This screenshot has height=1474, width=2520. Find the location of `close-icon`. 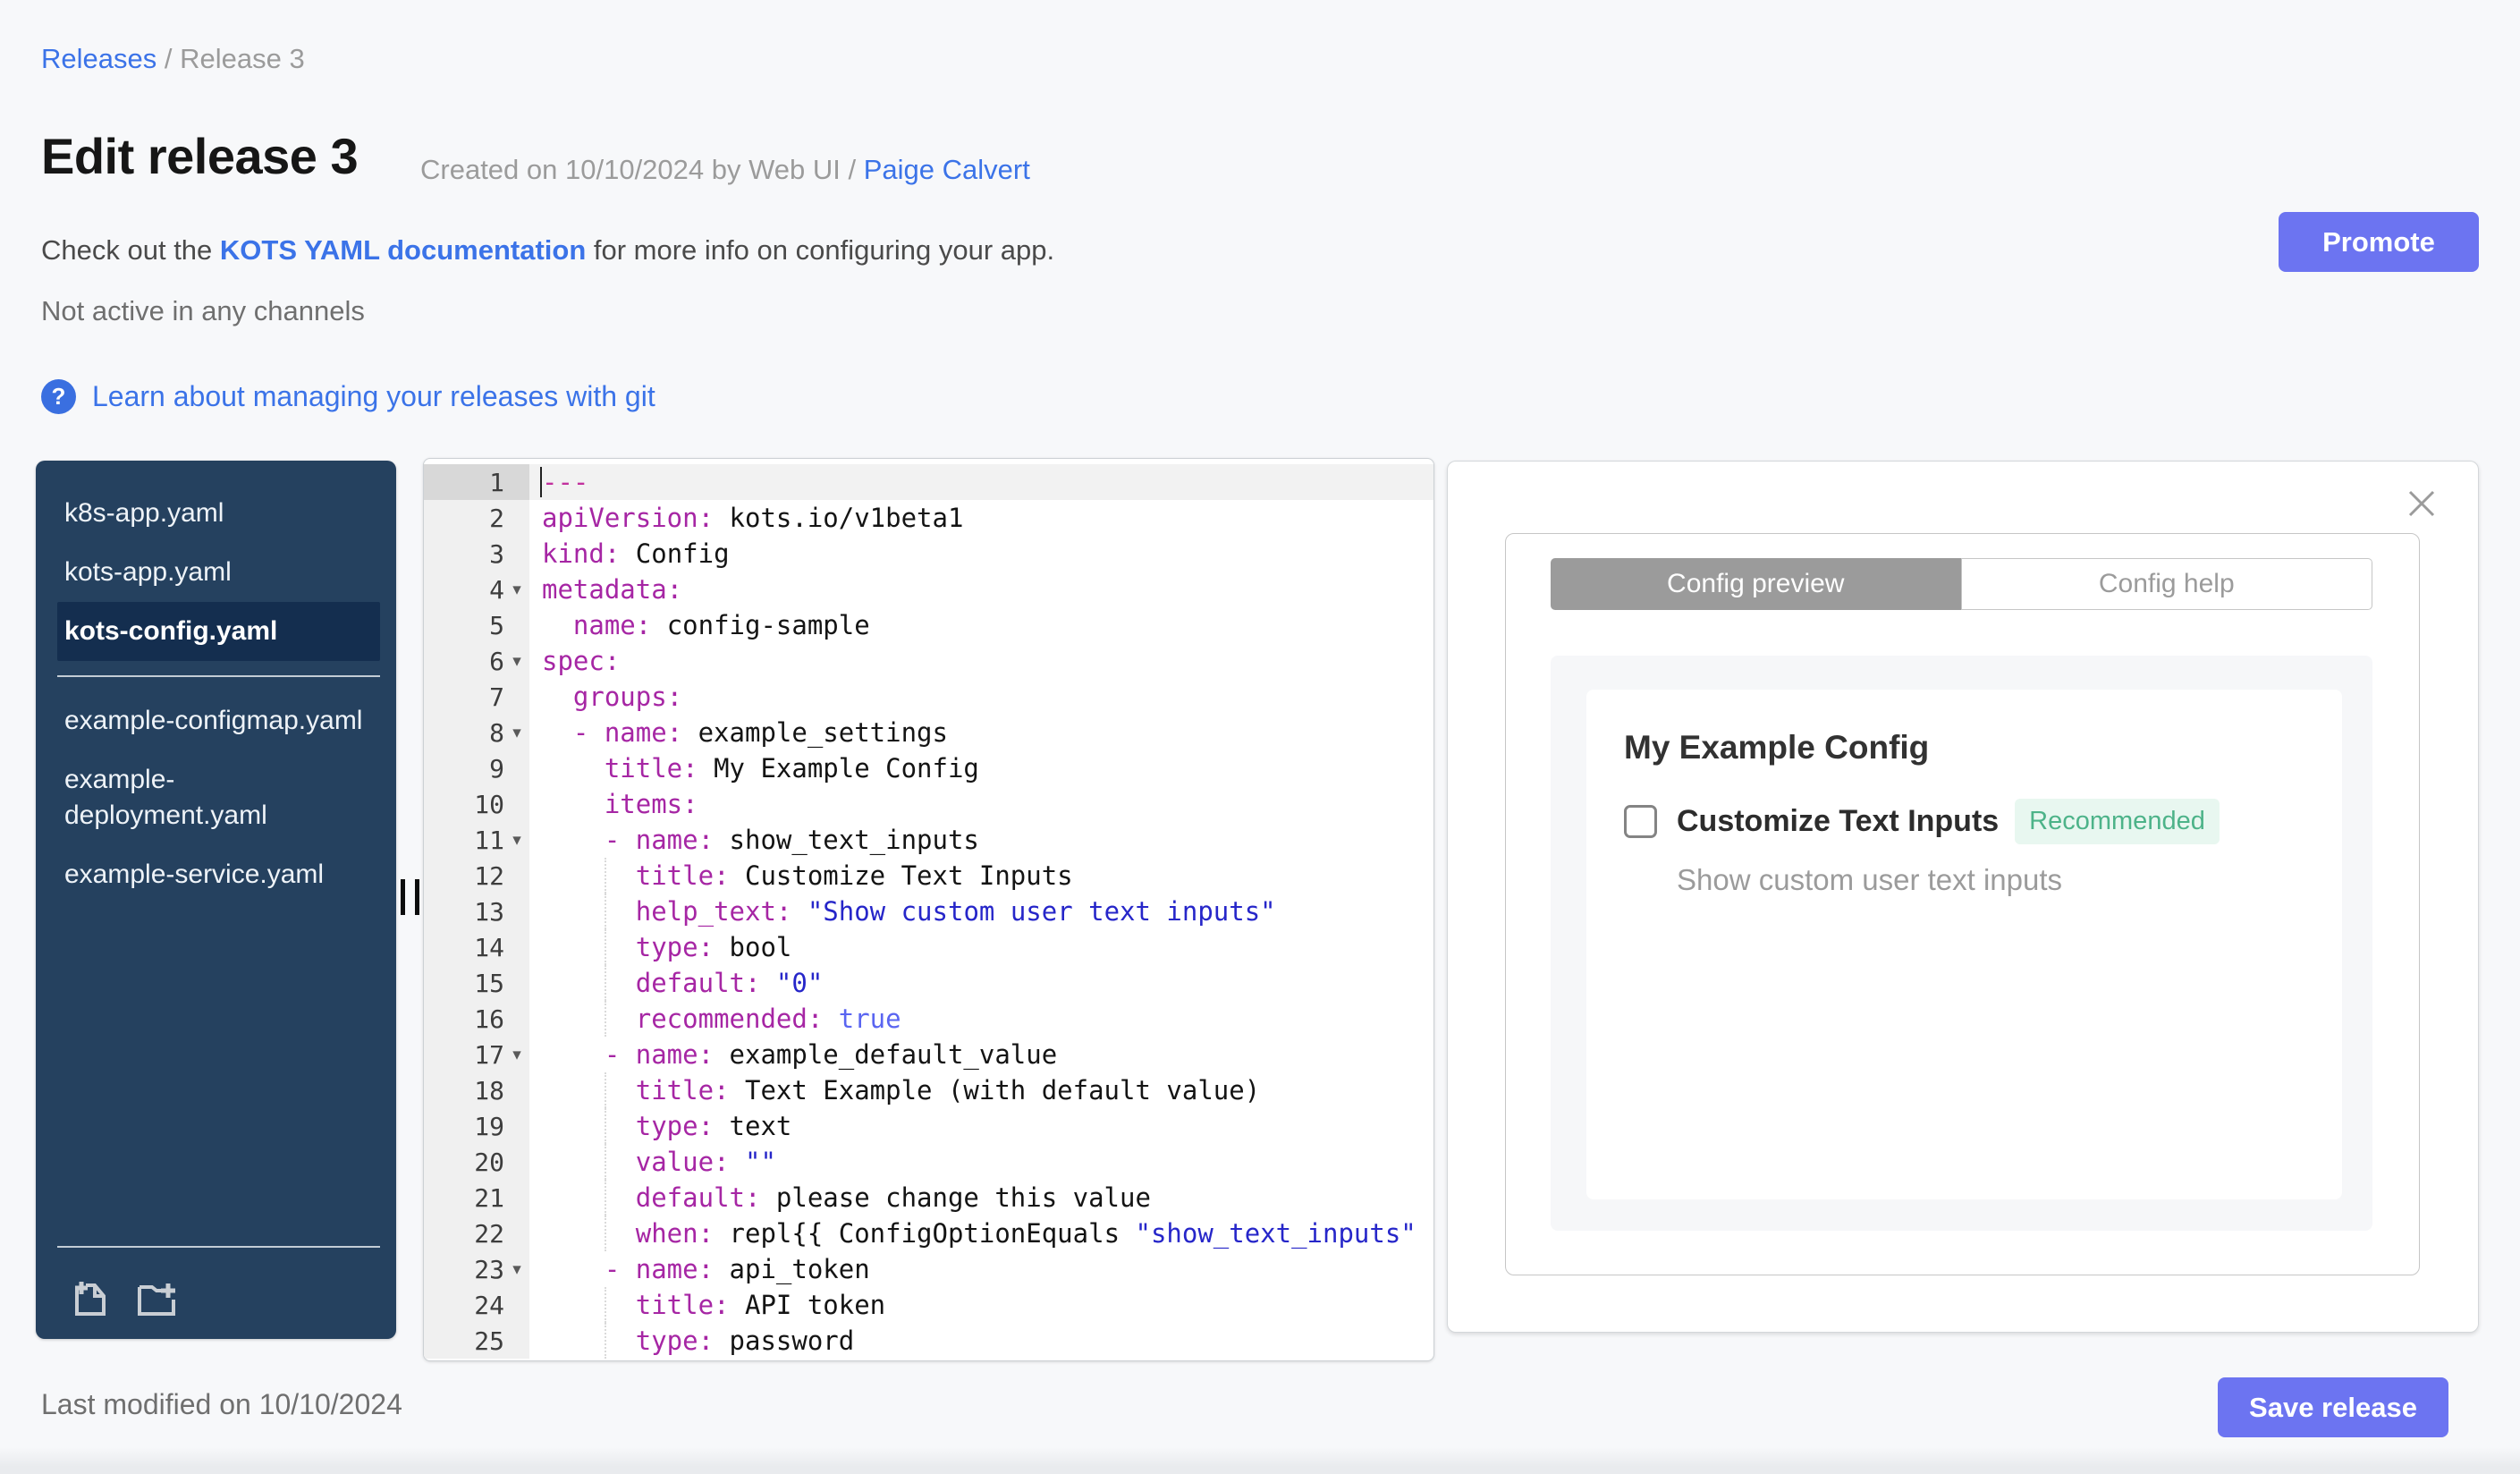

close-icon is located at coordinates (2422, 504).